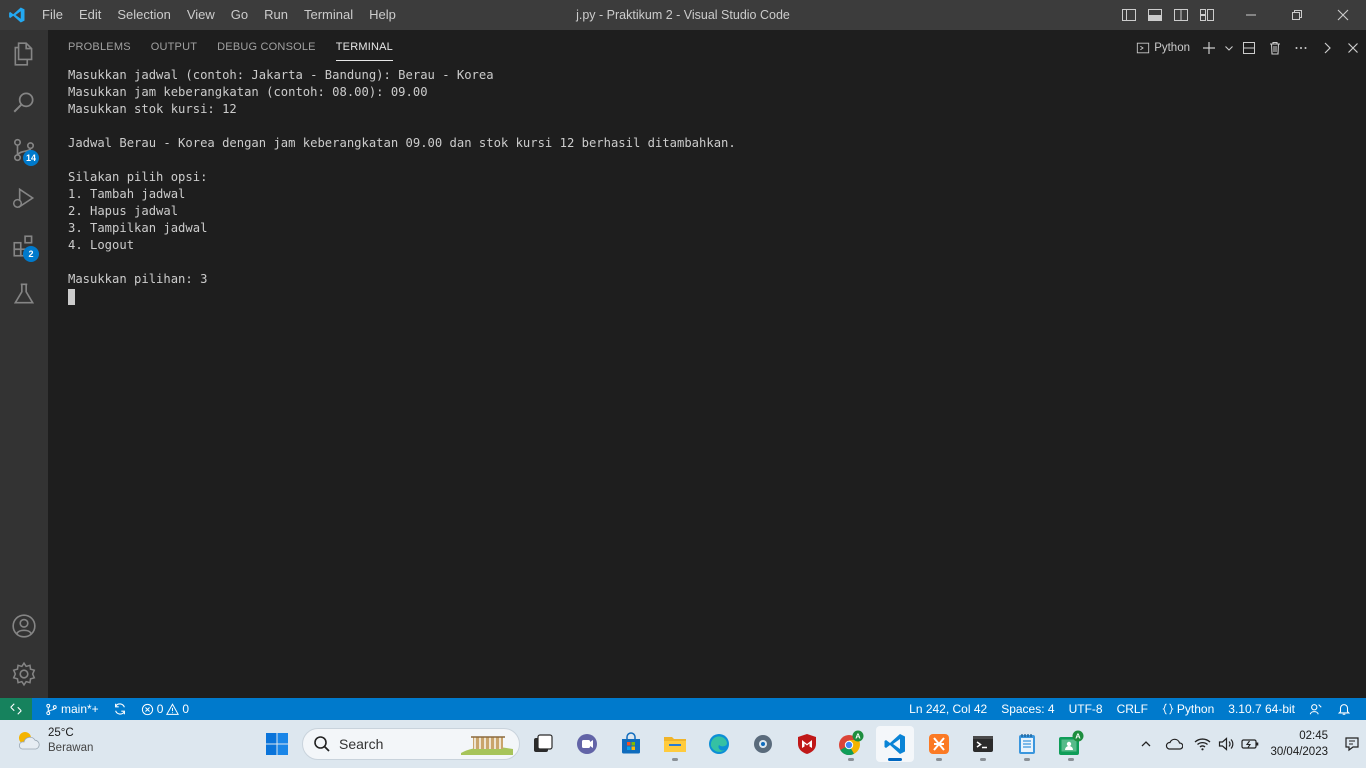 The height and width of the screenshot is (768, 1366). I want to click on partly-cloudy-icon, so click(29, 741).